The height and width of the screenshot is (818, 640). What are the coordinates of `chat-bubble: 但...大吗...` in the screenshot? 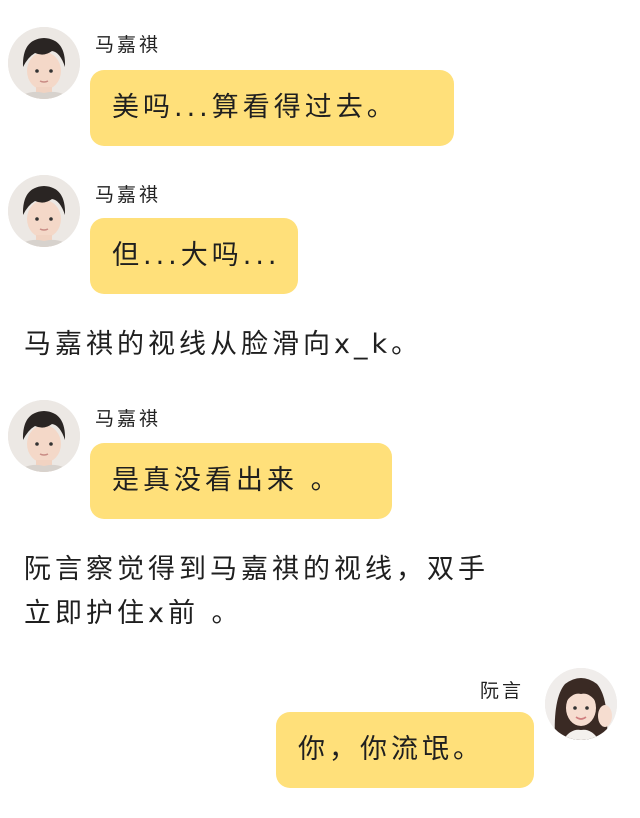 It's located at (194, 256).